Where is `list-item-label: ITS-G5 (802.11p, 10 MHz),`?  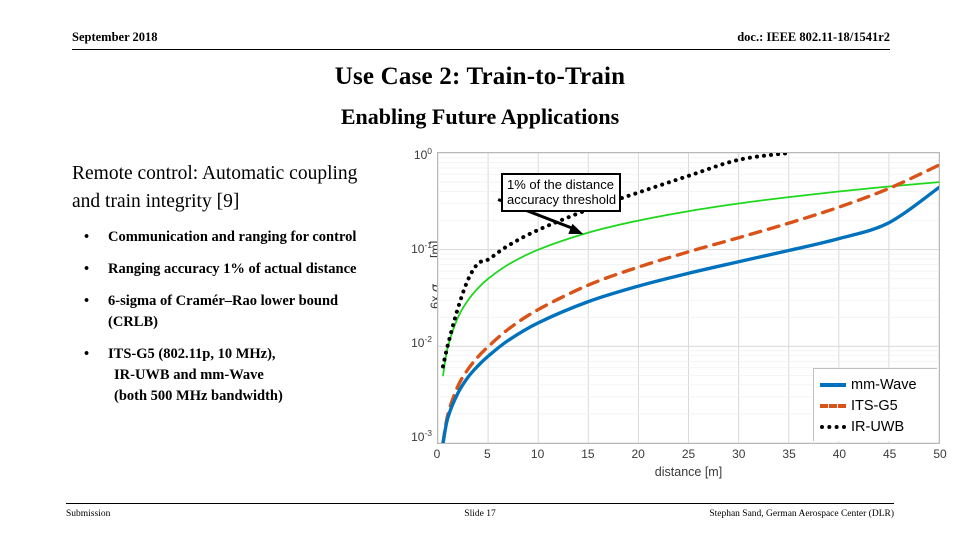 list-item-label: ITS-G5 (802.11p, 10 MHz), is located at coordinates (192, 354).